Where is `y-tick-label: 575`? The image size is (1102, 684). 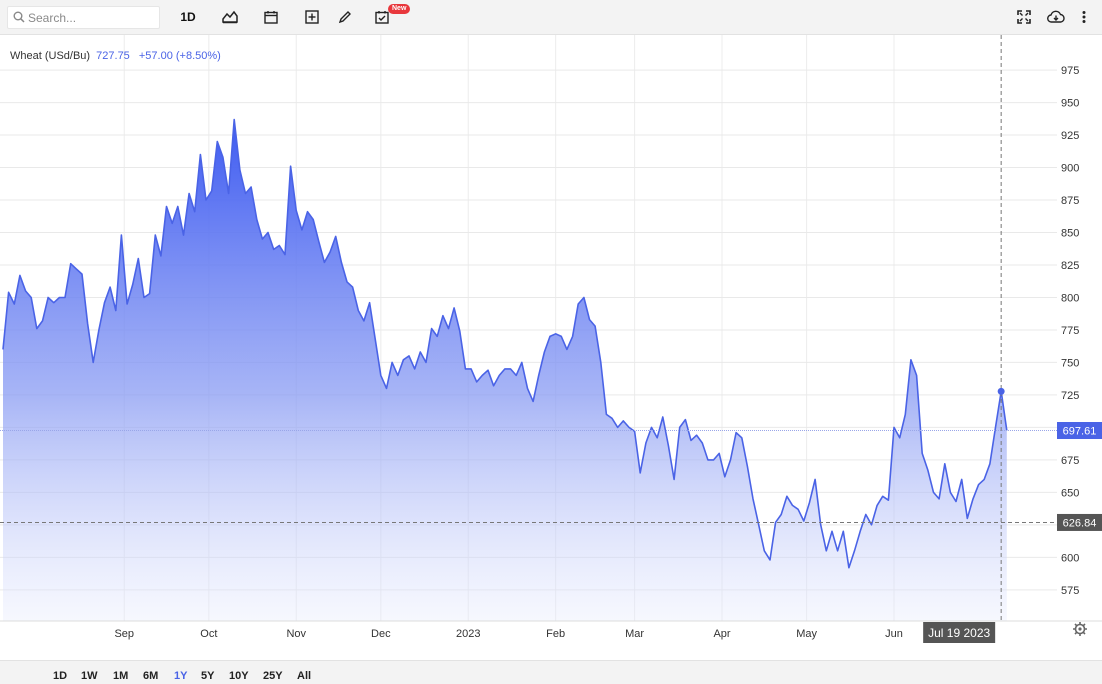
y-tick-label: 575 is located at coordinates (1070, 591).